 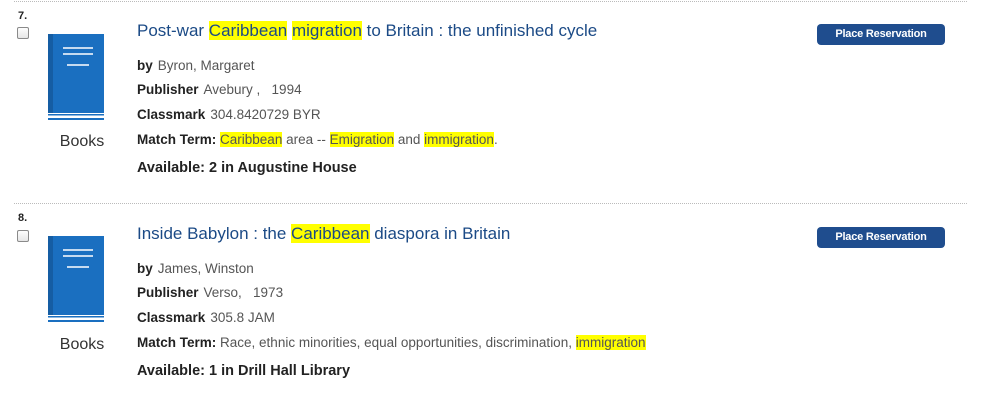 What do you see at coordinates (252, 89) in the screenshot?
I see `publisher-value: Avebury , 1994` at bounding box center [252, 89].